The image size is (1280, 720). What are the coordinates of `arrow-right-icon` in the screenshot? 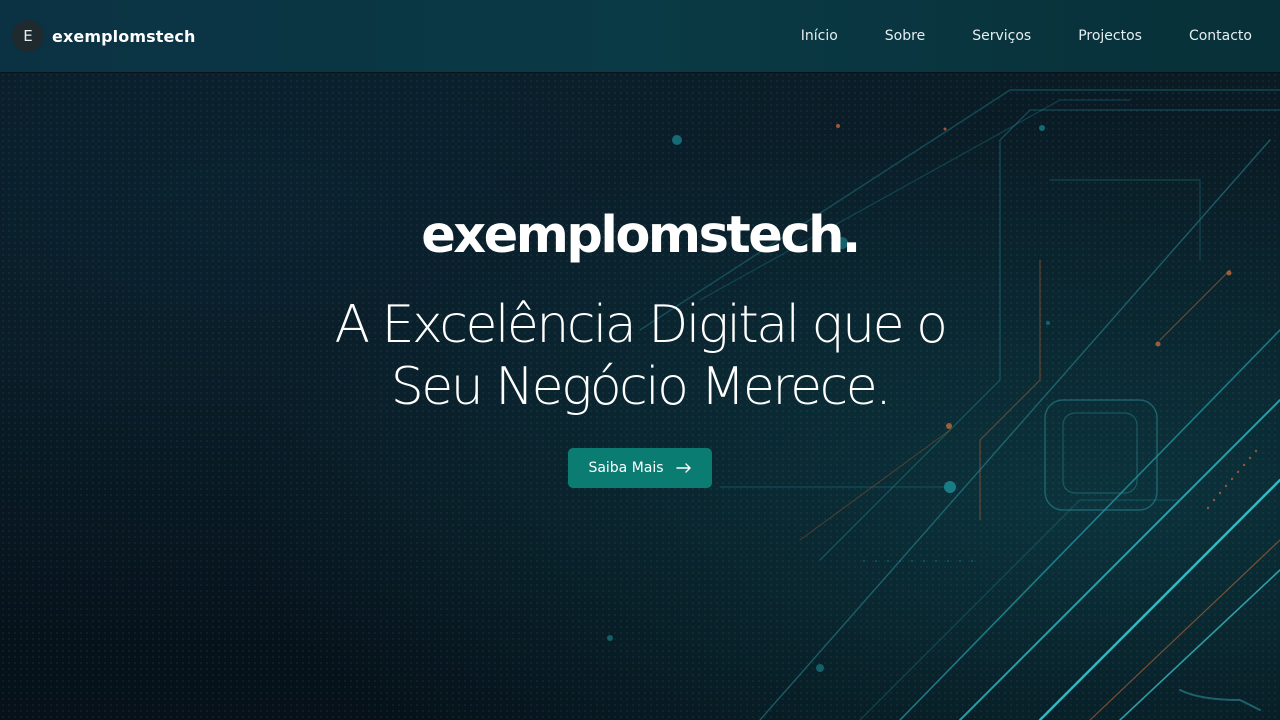 It's located at (683, 468).